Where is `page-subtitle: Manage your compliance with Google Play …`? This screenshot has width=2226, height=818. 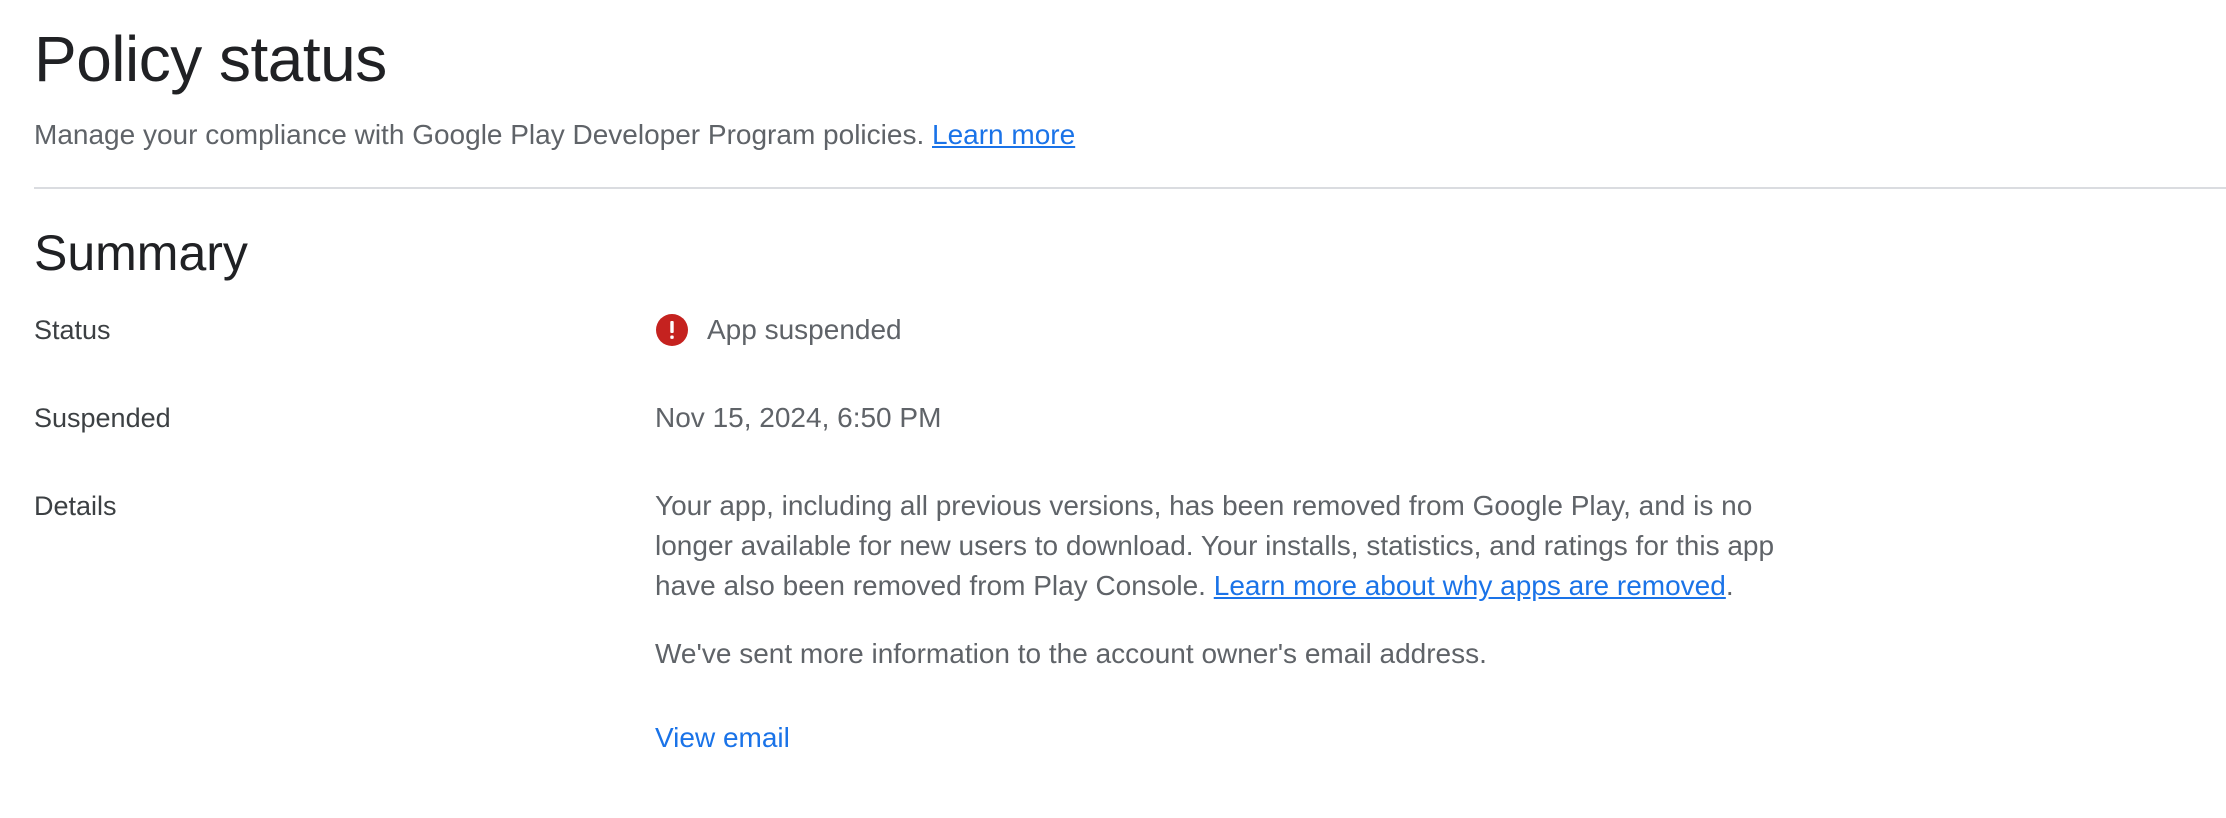
page-subtitle: Manage your compliance with Google Play … is located at coordinates (554, 135).